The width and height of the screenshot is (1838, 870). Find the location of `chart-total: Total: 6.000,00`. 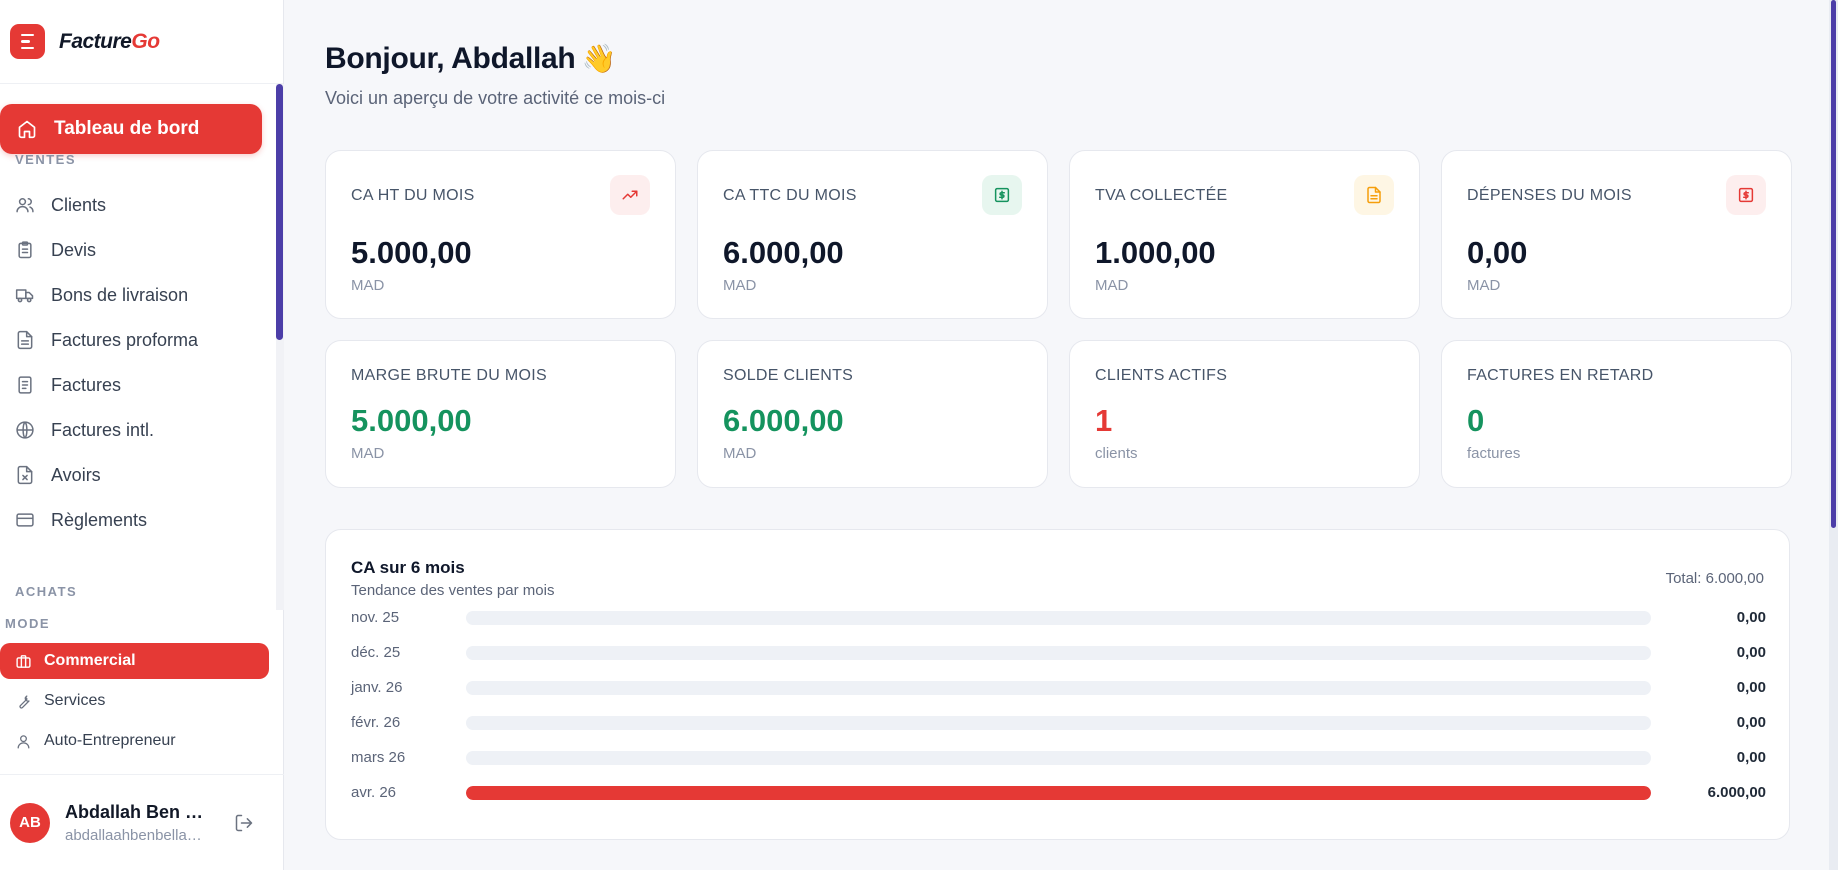

chart-total: Total: 6.000,00 is located at coordinates (1714, 578).